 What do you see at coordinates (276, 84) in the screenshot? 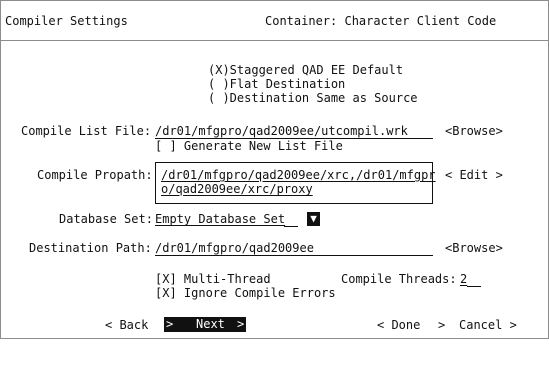
I see `radio-flat-destination: ( )Flat Destination` at bounding box center [276, 84].